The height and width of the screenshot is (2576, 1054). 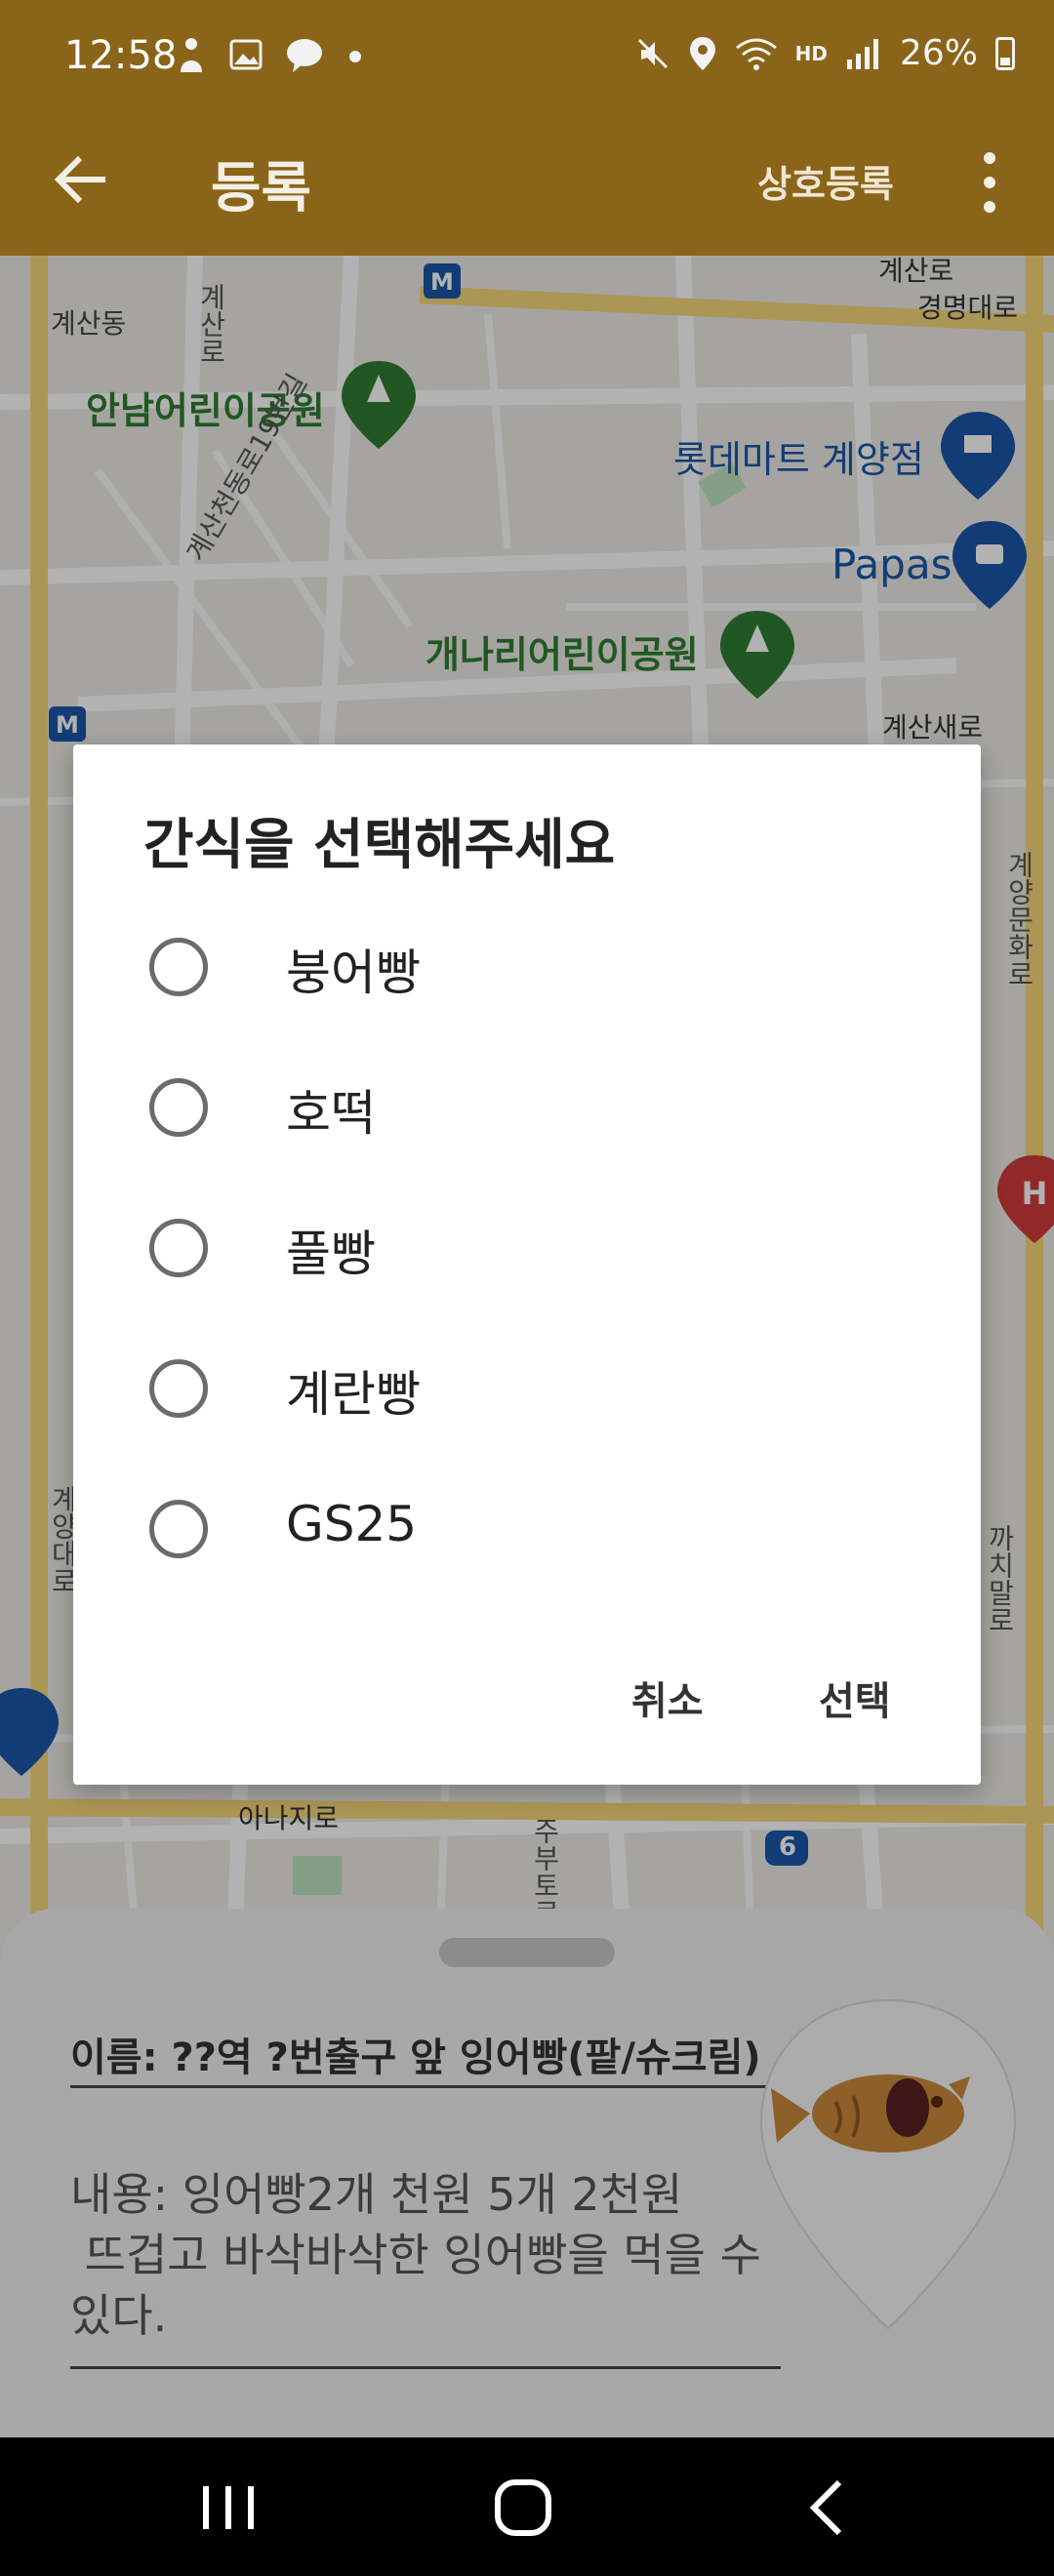 What do you see at coordinates (527, 1249) in the screenshot?
I see `option-pulppang: 풀빵` at bounding box center [527, 1249].